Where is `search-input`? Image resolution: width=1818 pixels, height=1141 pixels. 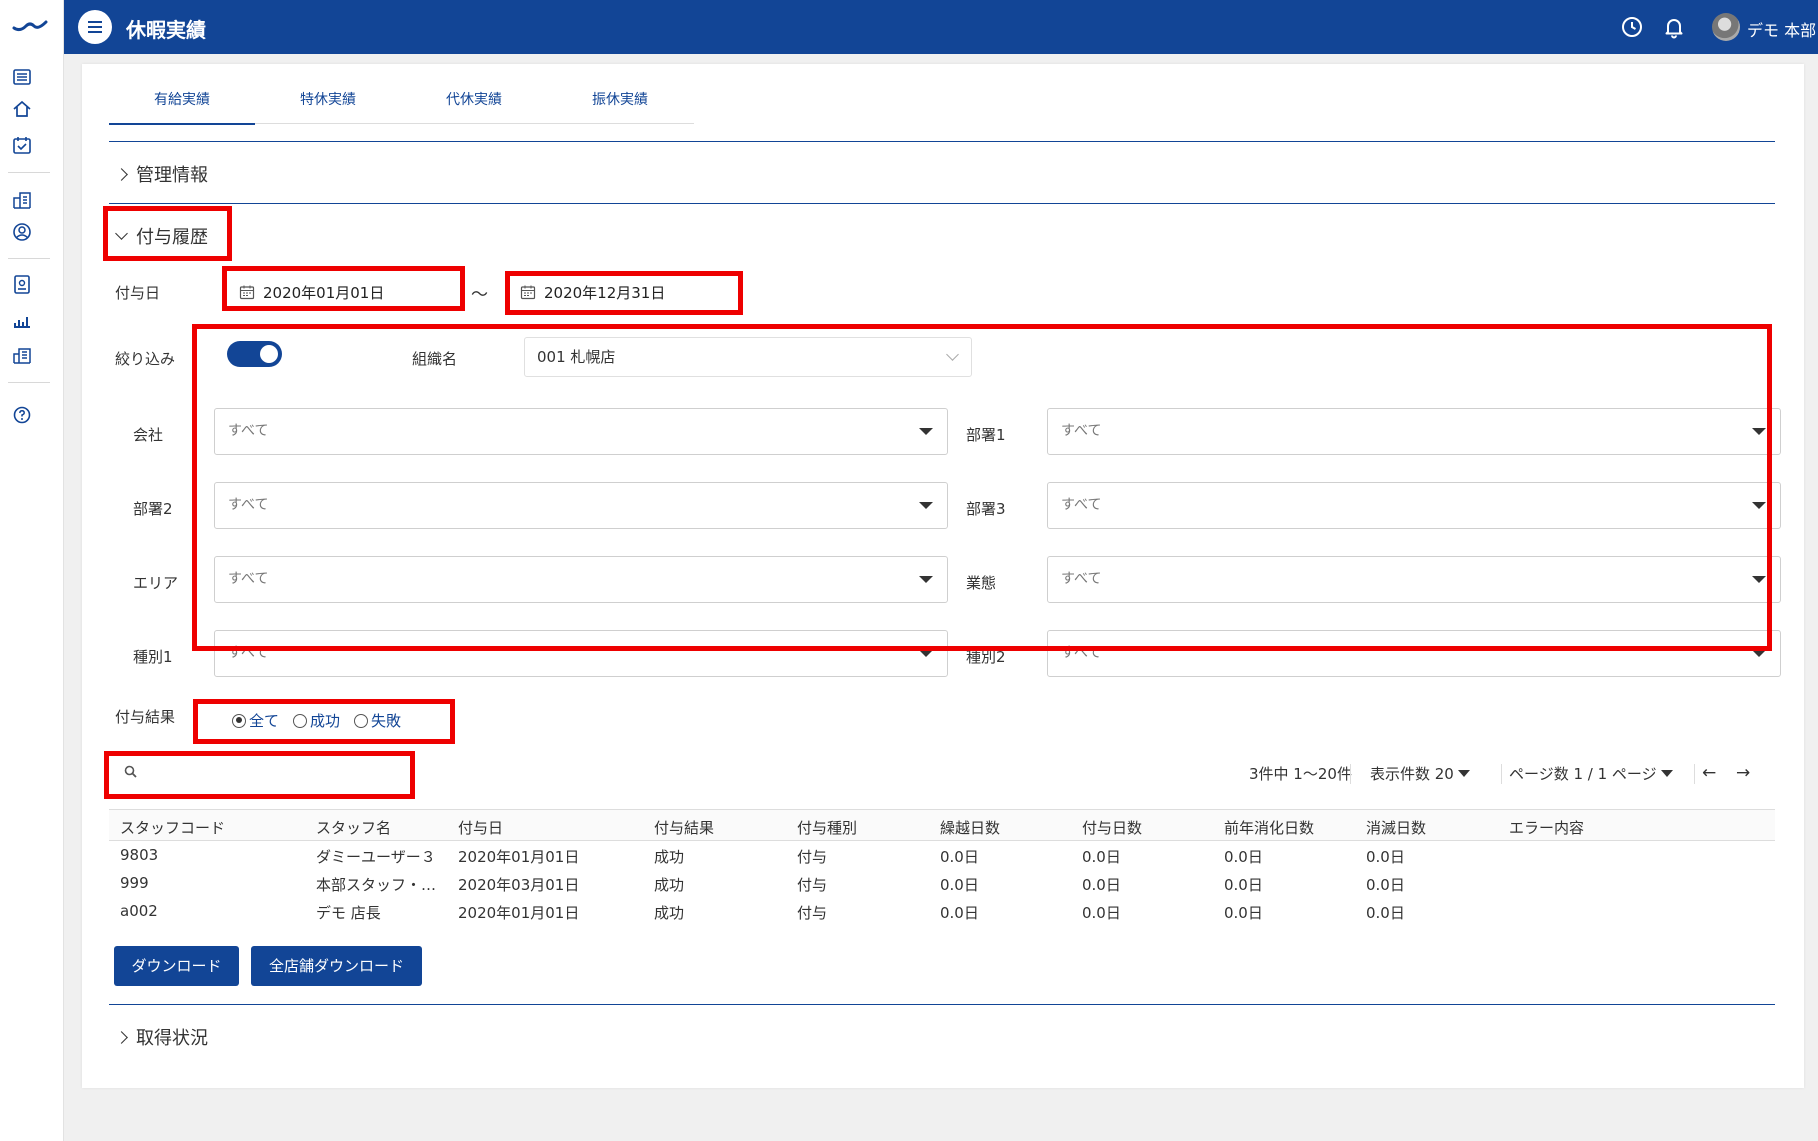
search-input is located at coordinates (275, 772).